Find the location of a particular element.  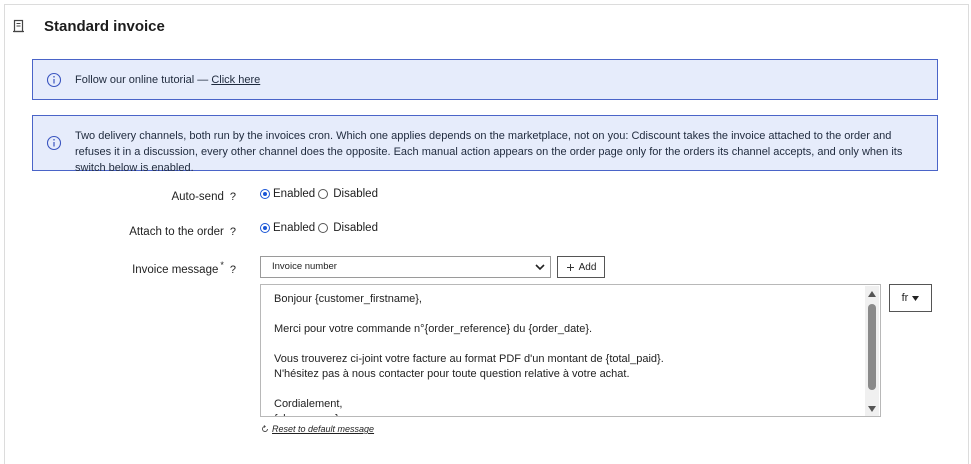

invoice-message-label: Invoice message *? is located at coordinates (178, 268).